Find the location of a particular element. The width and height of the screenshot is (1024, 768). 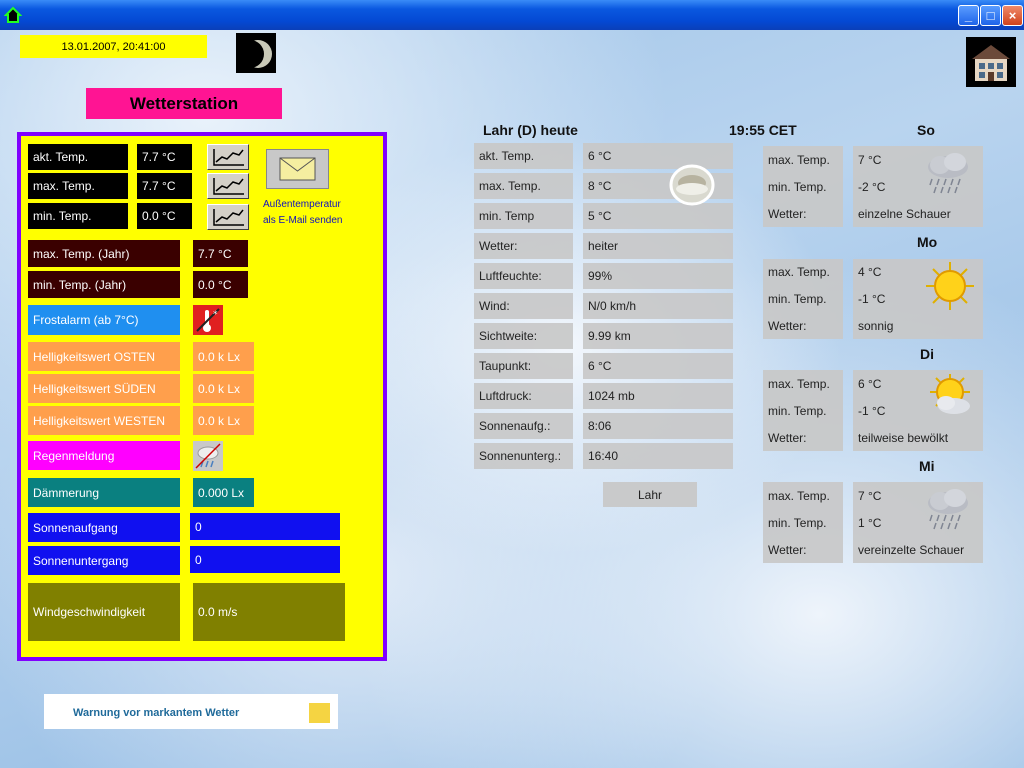

sun-cloud-icon is located at coordinates (950, 394).